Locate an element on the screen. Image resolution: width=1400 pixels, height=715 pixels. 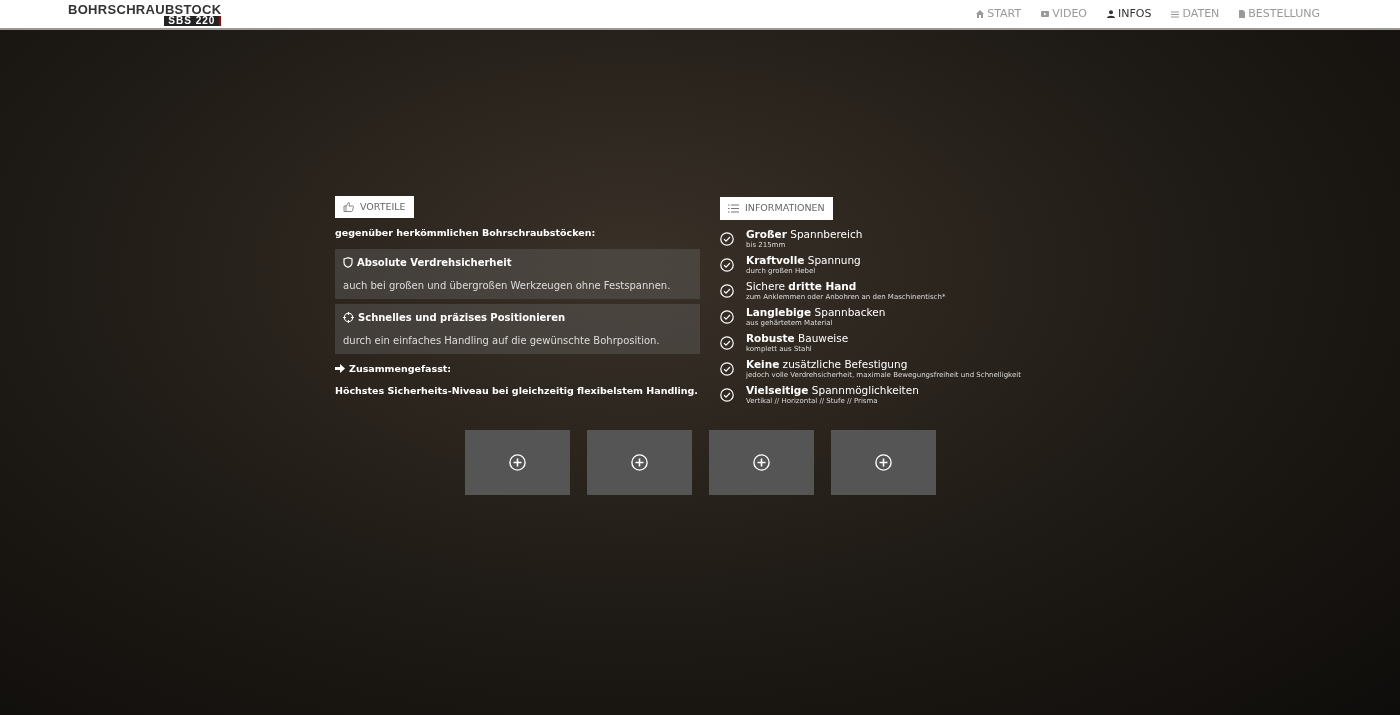
user-icon is located at coordinates (1111, 14).